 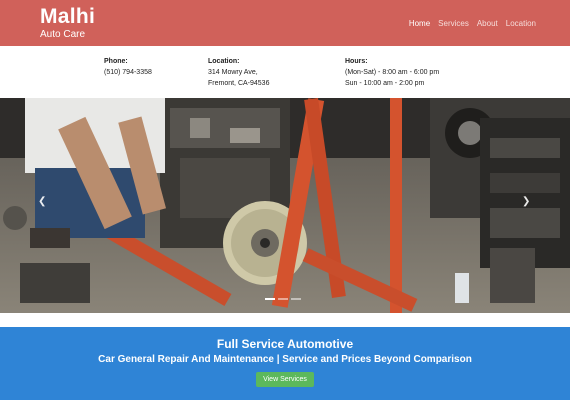 What do you see at coordinates (487, 23) in the screenshot?
I see `nav-about: About` at bounding box center [487, 23].